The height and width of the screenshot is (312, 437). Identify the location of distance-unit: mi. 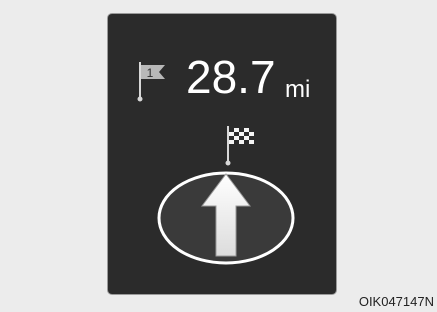
(298, 89).